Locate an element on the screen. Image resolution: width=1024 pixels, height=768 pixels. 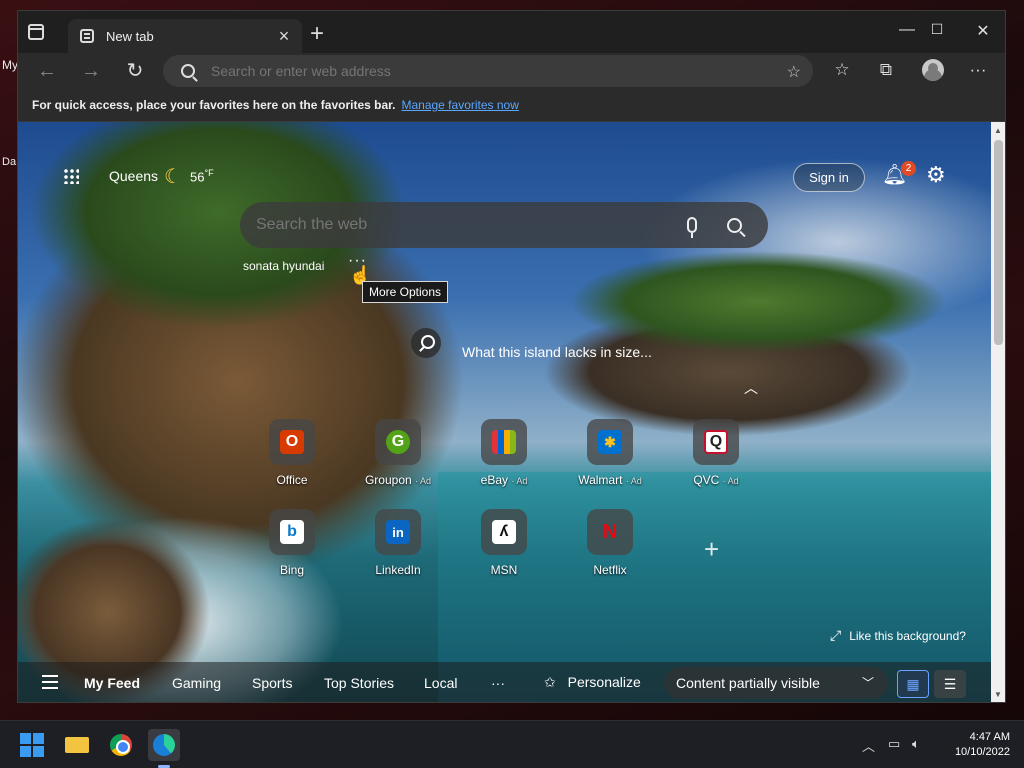
browser-toolbar: ← → ↻ ☆ ☆ ⧉ ··· is located at coordinates (511, 71).